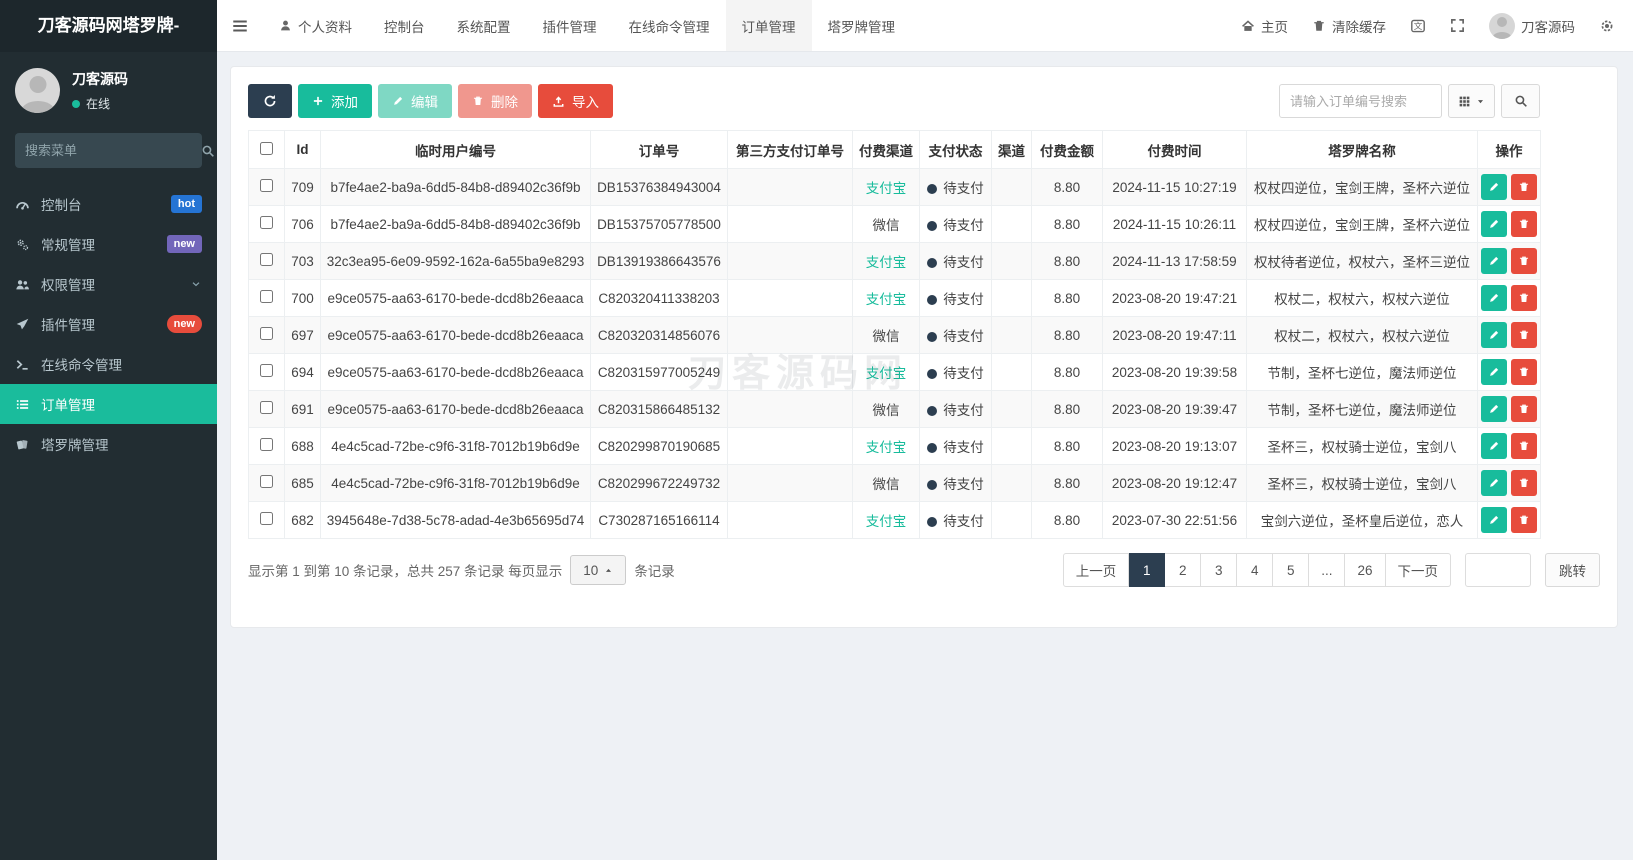 The height and width of the screenshot is (860, 1633). What do you see at coordinates (1291, 570) in the screenshot?
I see `page-button-5: 5` at bounding box center [1291, 570].